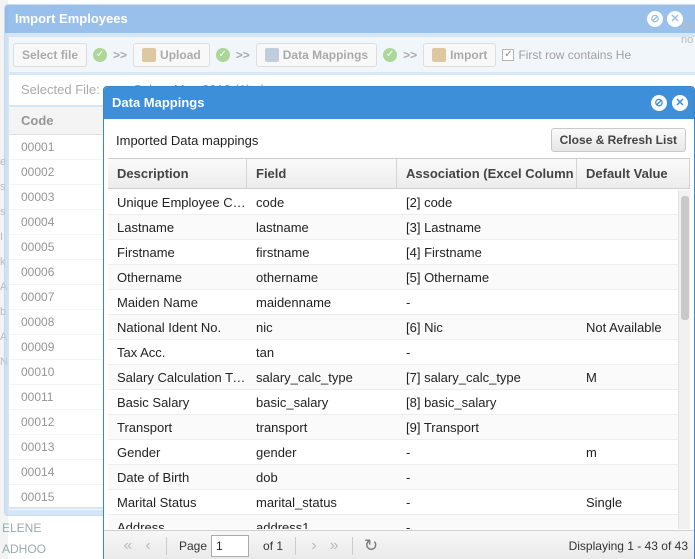  What do you see at coordinates (22, 528) in the screenshot?
I see `bg-bottom-row: ELENE` at bounding box center [22, 528].